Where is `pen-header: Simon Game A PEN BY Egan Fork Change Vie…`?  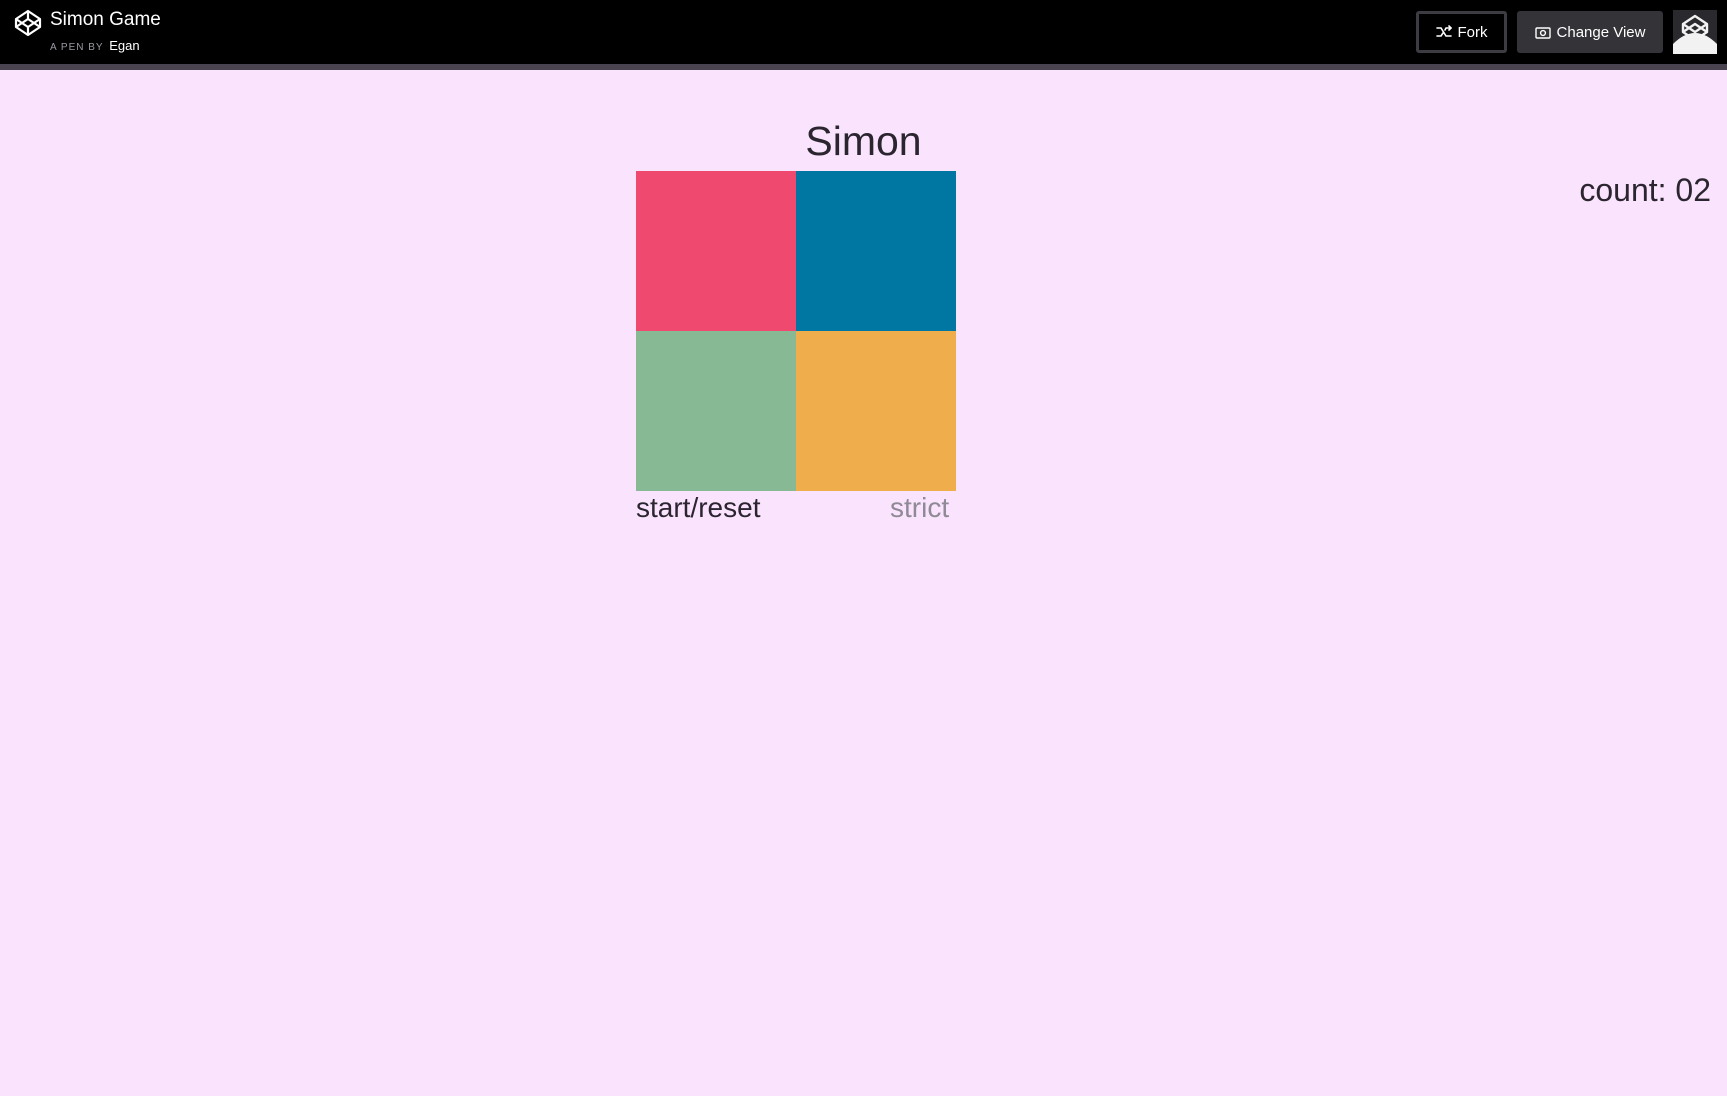 pen-header: Simon Game A PEN BY Egan Fork Change Vie… is located at coordinates (863, 32).